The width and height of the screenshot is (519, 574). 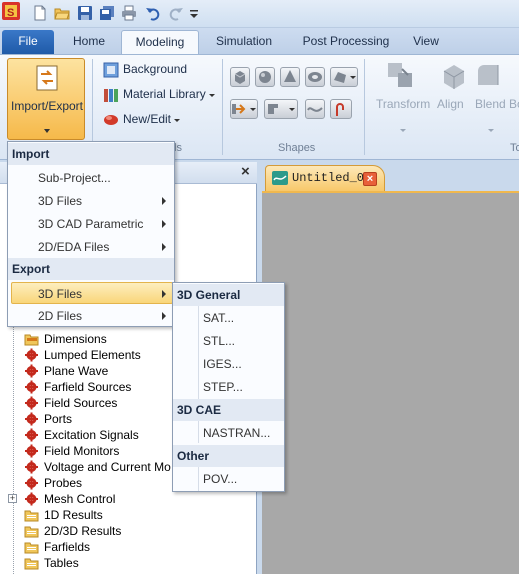 I want to click on cone-shape-button, so click(x=290, y=77).